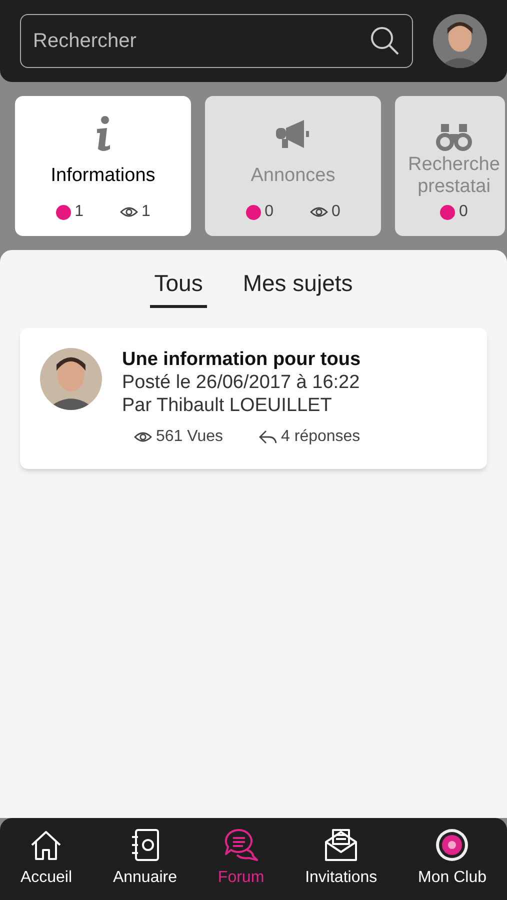 Image resolution: width=507 pixels, height=900 pixels. I want to click on search-field: Rechercher, so click(216, 41).